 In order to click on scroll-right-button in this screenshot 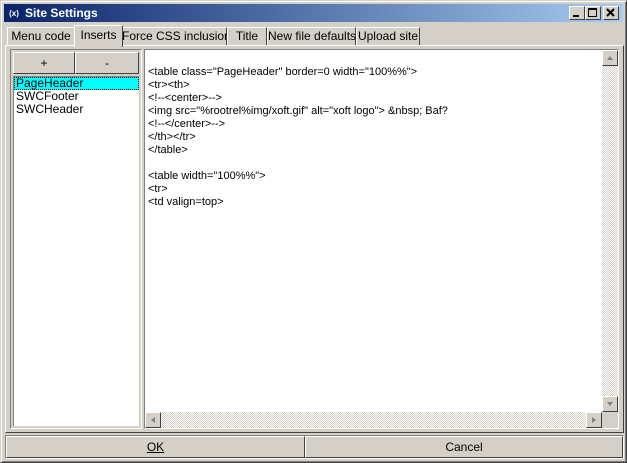, I will do `click(594, 420)`.